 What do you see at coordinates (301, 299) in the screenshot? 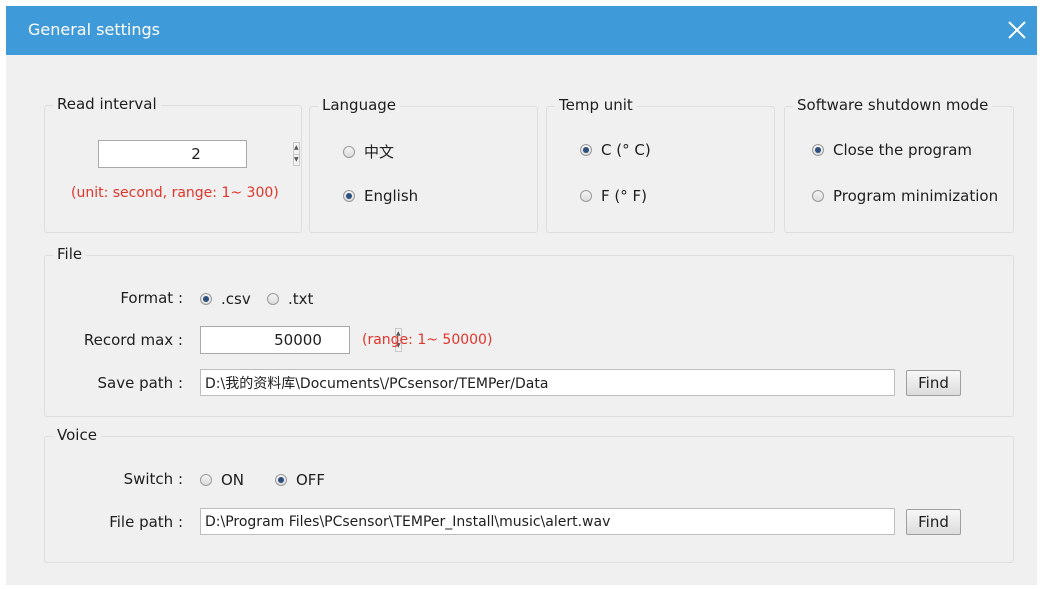
I see `format-option-label: .txt` at bounding box center [301, 299].